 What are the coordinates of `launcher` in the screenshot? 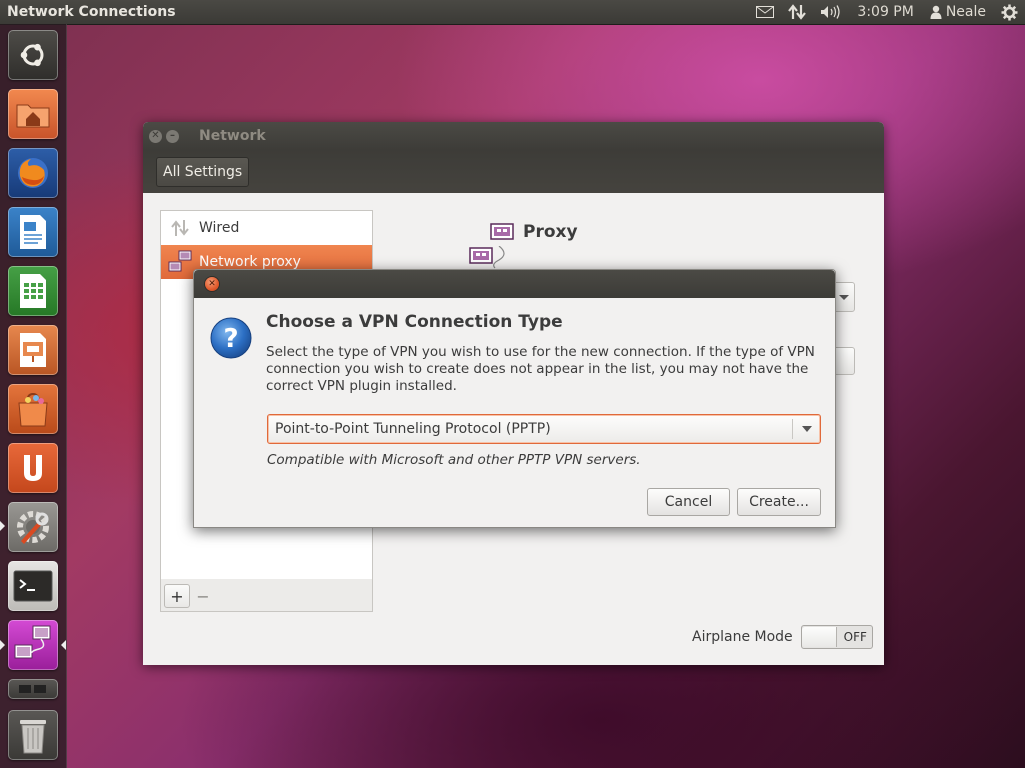 It's located at (33, 396).